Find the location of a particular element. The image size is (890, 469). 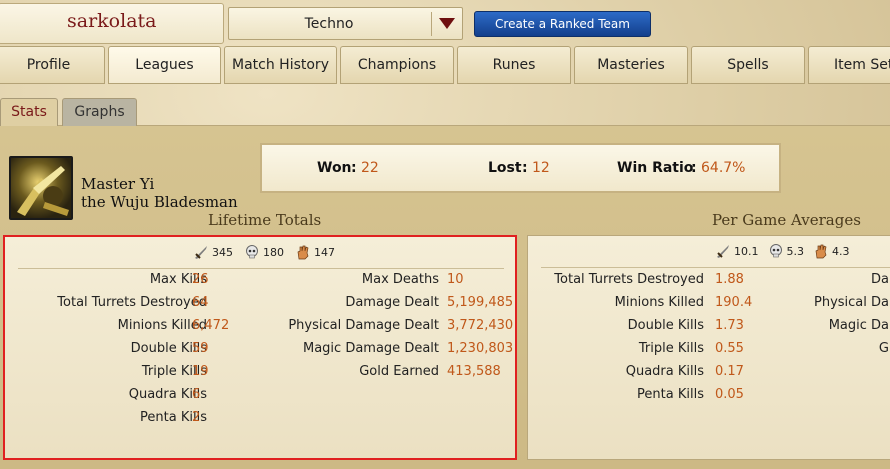

stat-value: 0.17 is located at coordinates (729, 371).